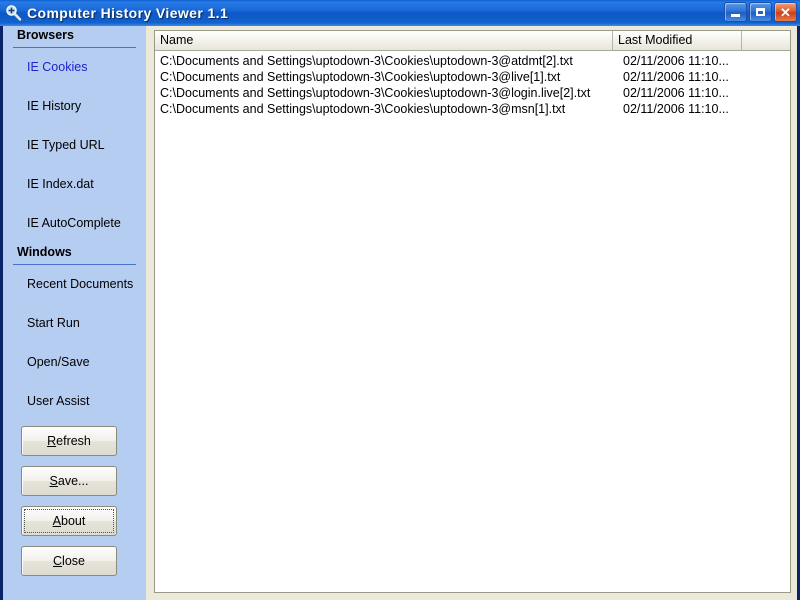  I want to click on minimize-button, so click(735, 12).